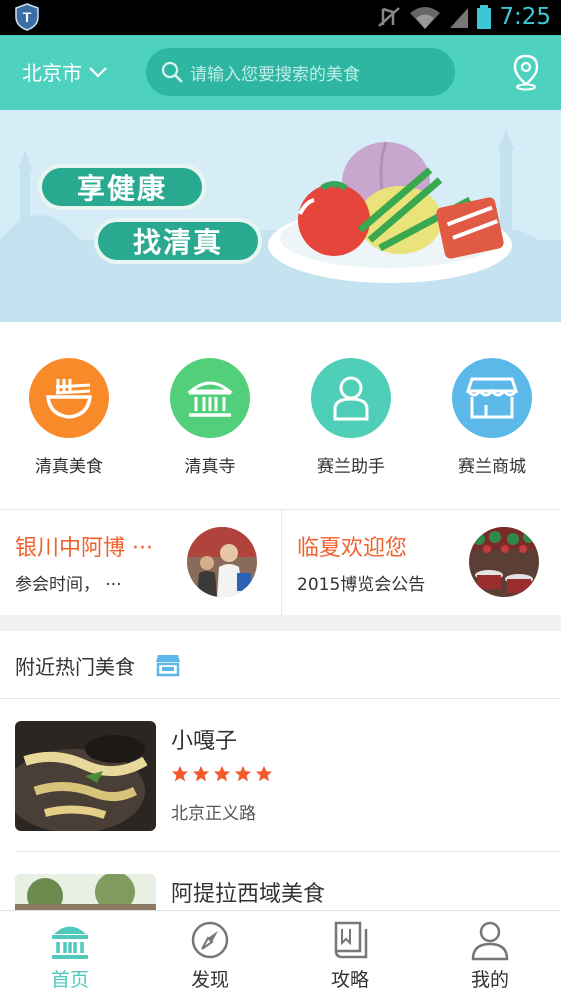 Image resolution: width=561 pixels, height=997 pixels. Describe the element at coordinates (209, 980) in the screenshot. I see `tab-label: 发现` at that location.